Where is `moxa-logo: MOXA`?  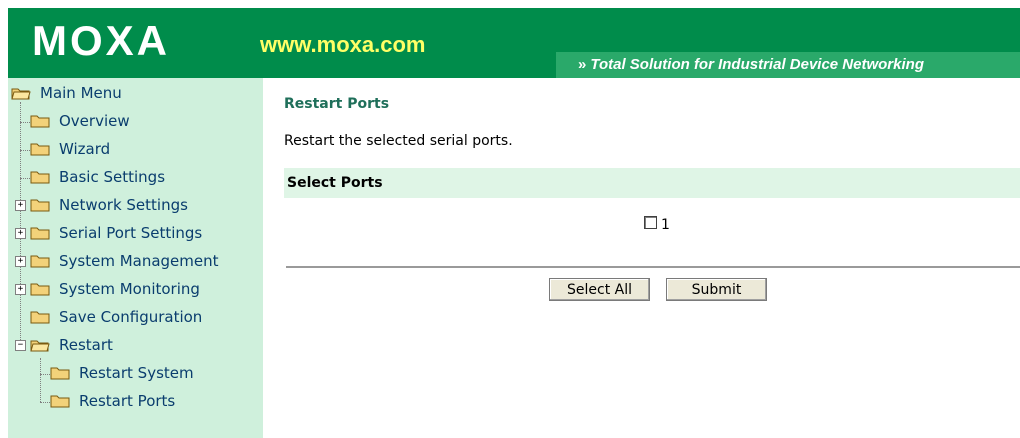 moxa-logo: MOXA is located at coordinates (101, 40).